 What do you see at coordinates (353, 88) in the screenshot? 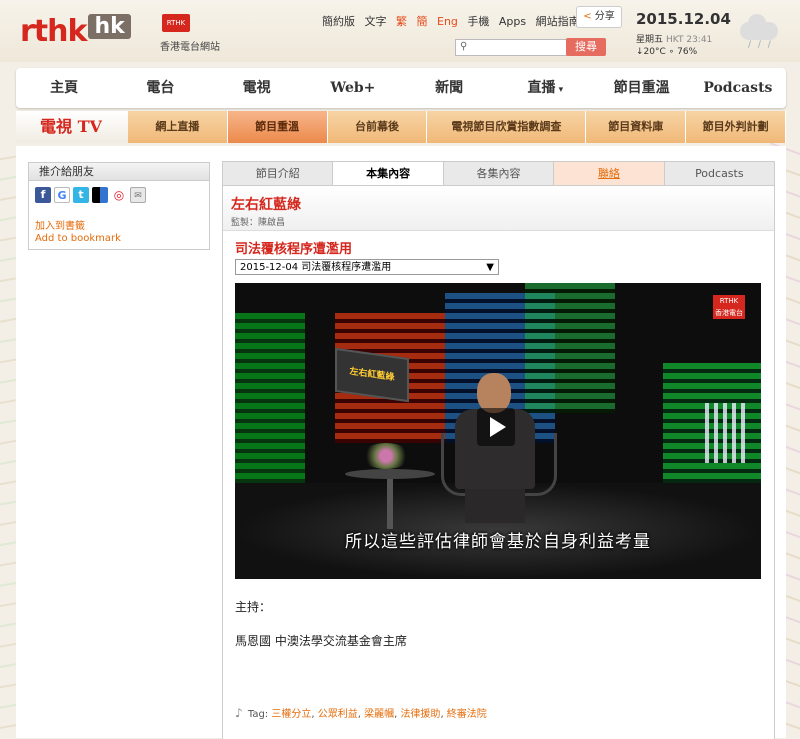
I see `nav-webplus: Web+` at bounding box center [353, 88].